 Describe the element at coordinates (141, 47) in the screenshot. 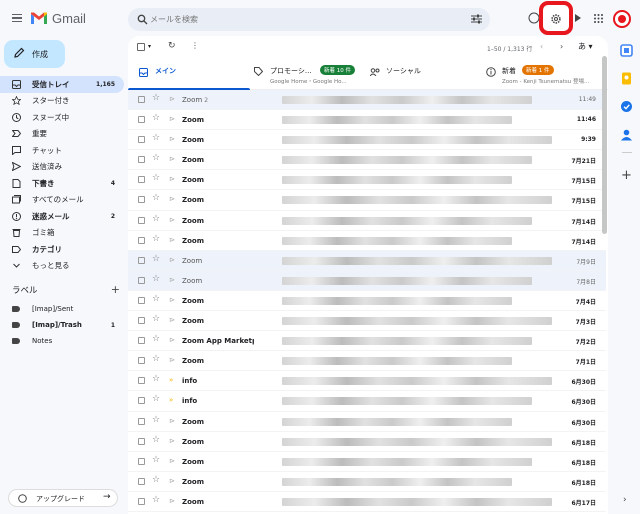

I see `select-all-checkbox` at that location.